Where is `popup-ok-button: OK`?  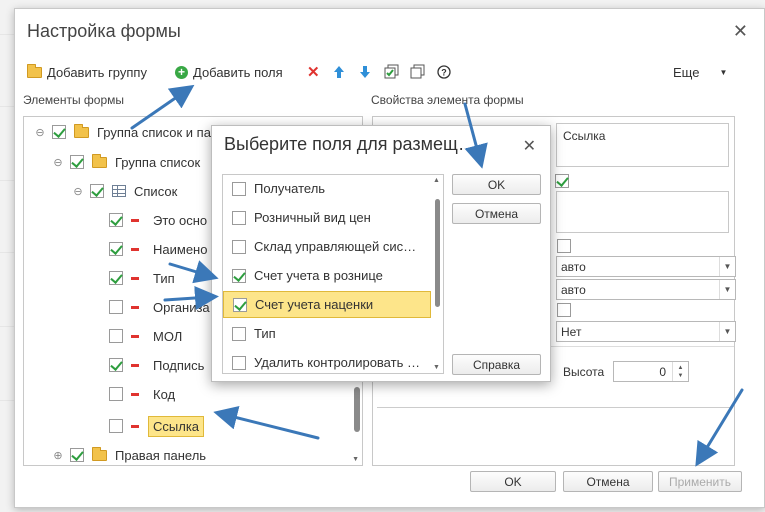
popup-ok-button: OK is located at coordinates (496, 184).